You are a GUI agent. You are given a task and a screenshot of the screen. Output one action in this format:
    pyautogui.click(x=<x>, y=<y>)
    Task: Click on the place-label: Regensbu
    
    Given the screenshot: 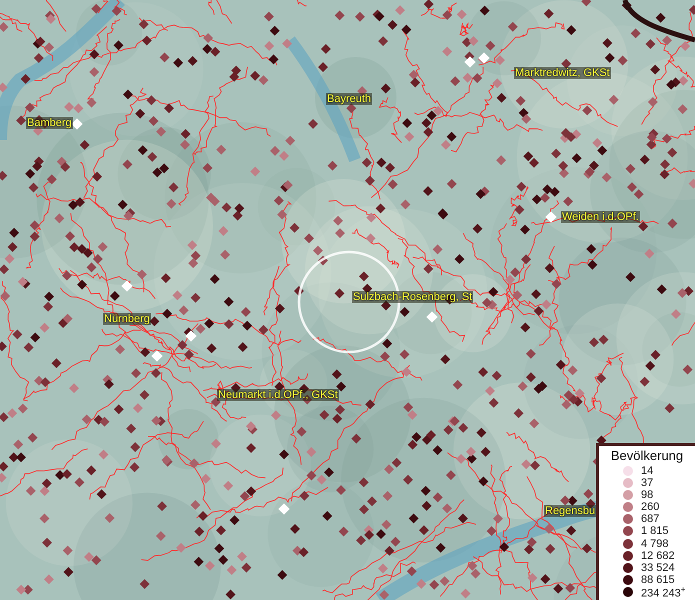 What is the action you would take?
    pyautogui.click(x=570, y=511)
    